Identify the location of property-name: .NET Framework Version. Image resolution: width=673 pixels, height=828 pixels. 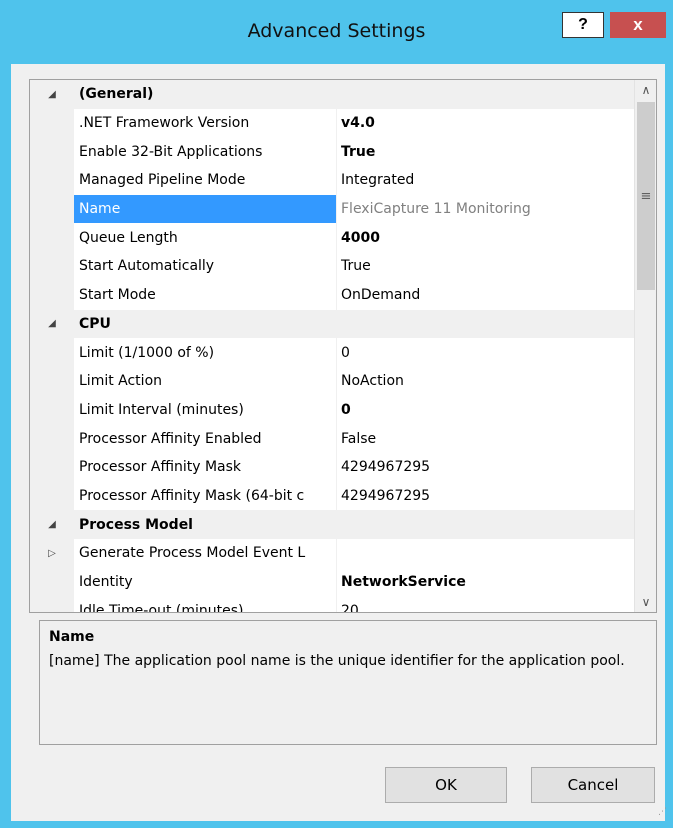
(164, 123).